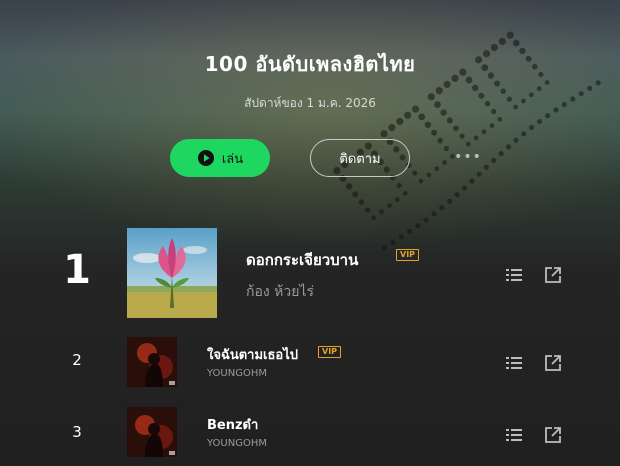  What do you see at coordinates (232, 424) in the screenshot?
I see `track-title: Benzดำ` at bounding box center [232, 424].